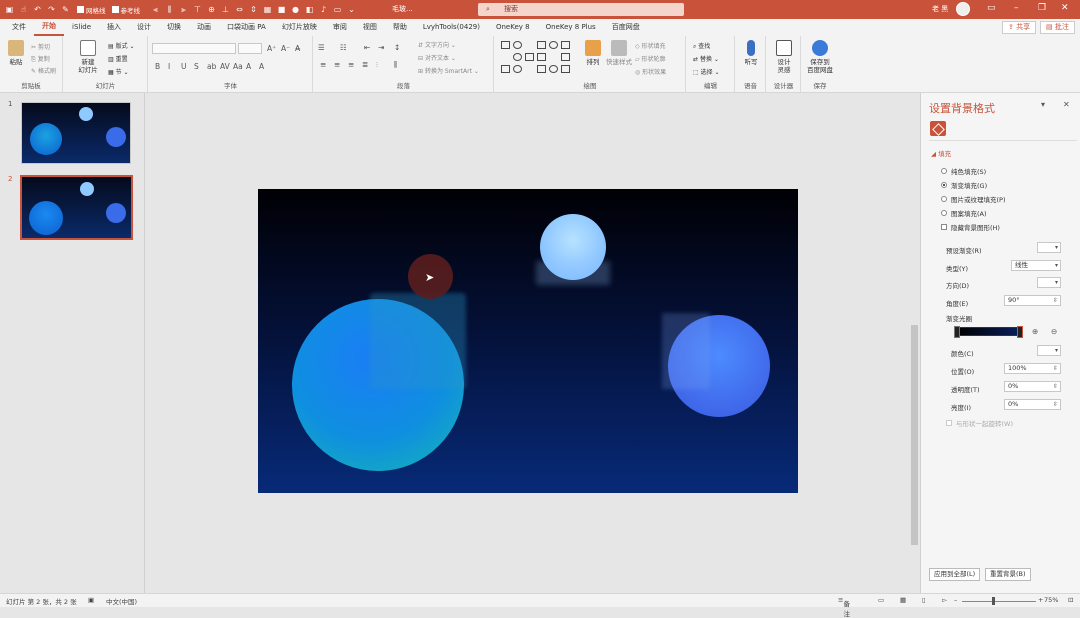 The image size is (1080, 618). I want to click on zoom-out-icon: –, so click(955, 600).